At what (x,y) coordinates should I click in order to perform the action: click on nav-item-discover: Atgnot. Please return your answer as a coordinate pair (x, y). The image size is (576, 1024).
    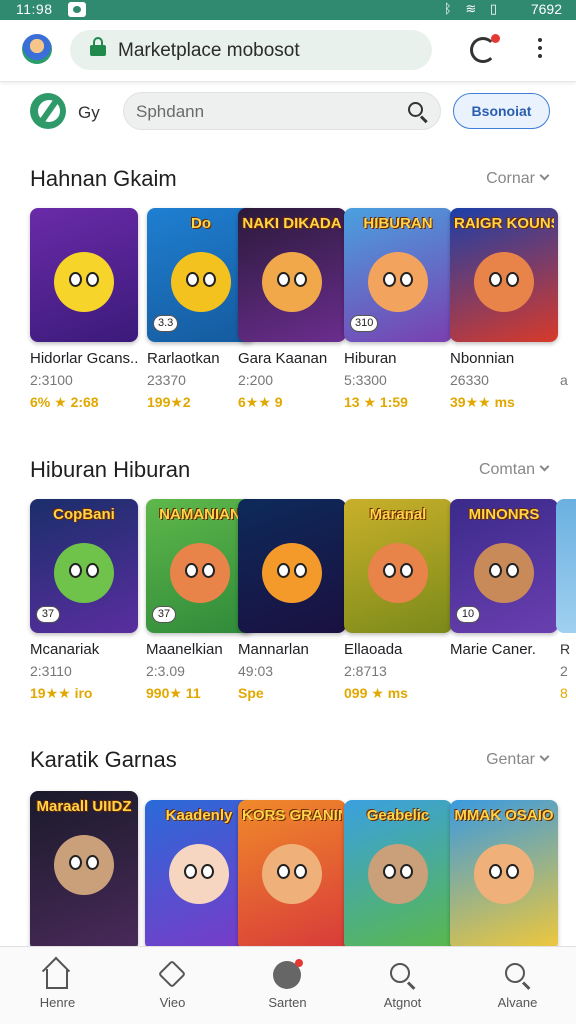
    Looking at the image, I should click on (402, 985).